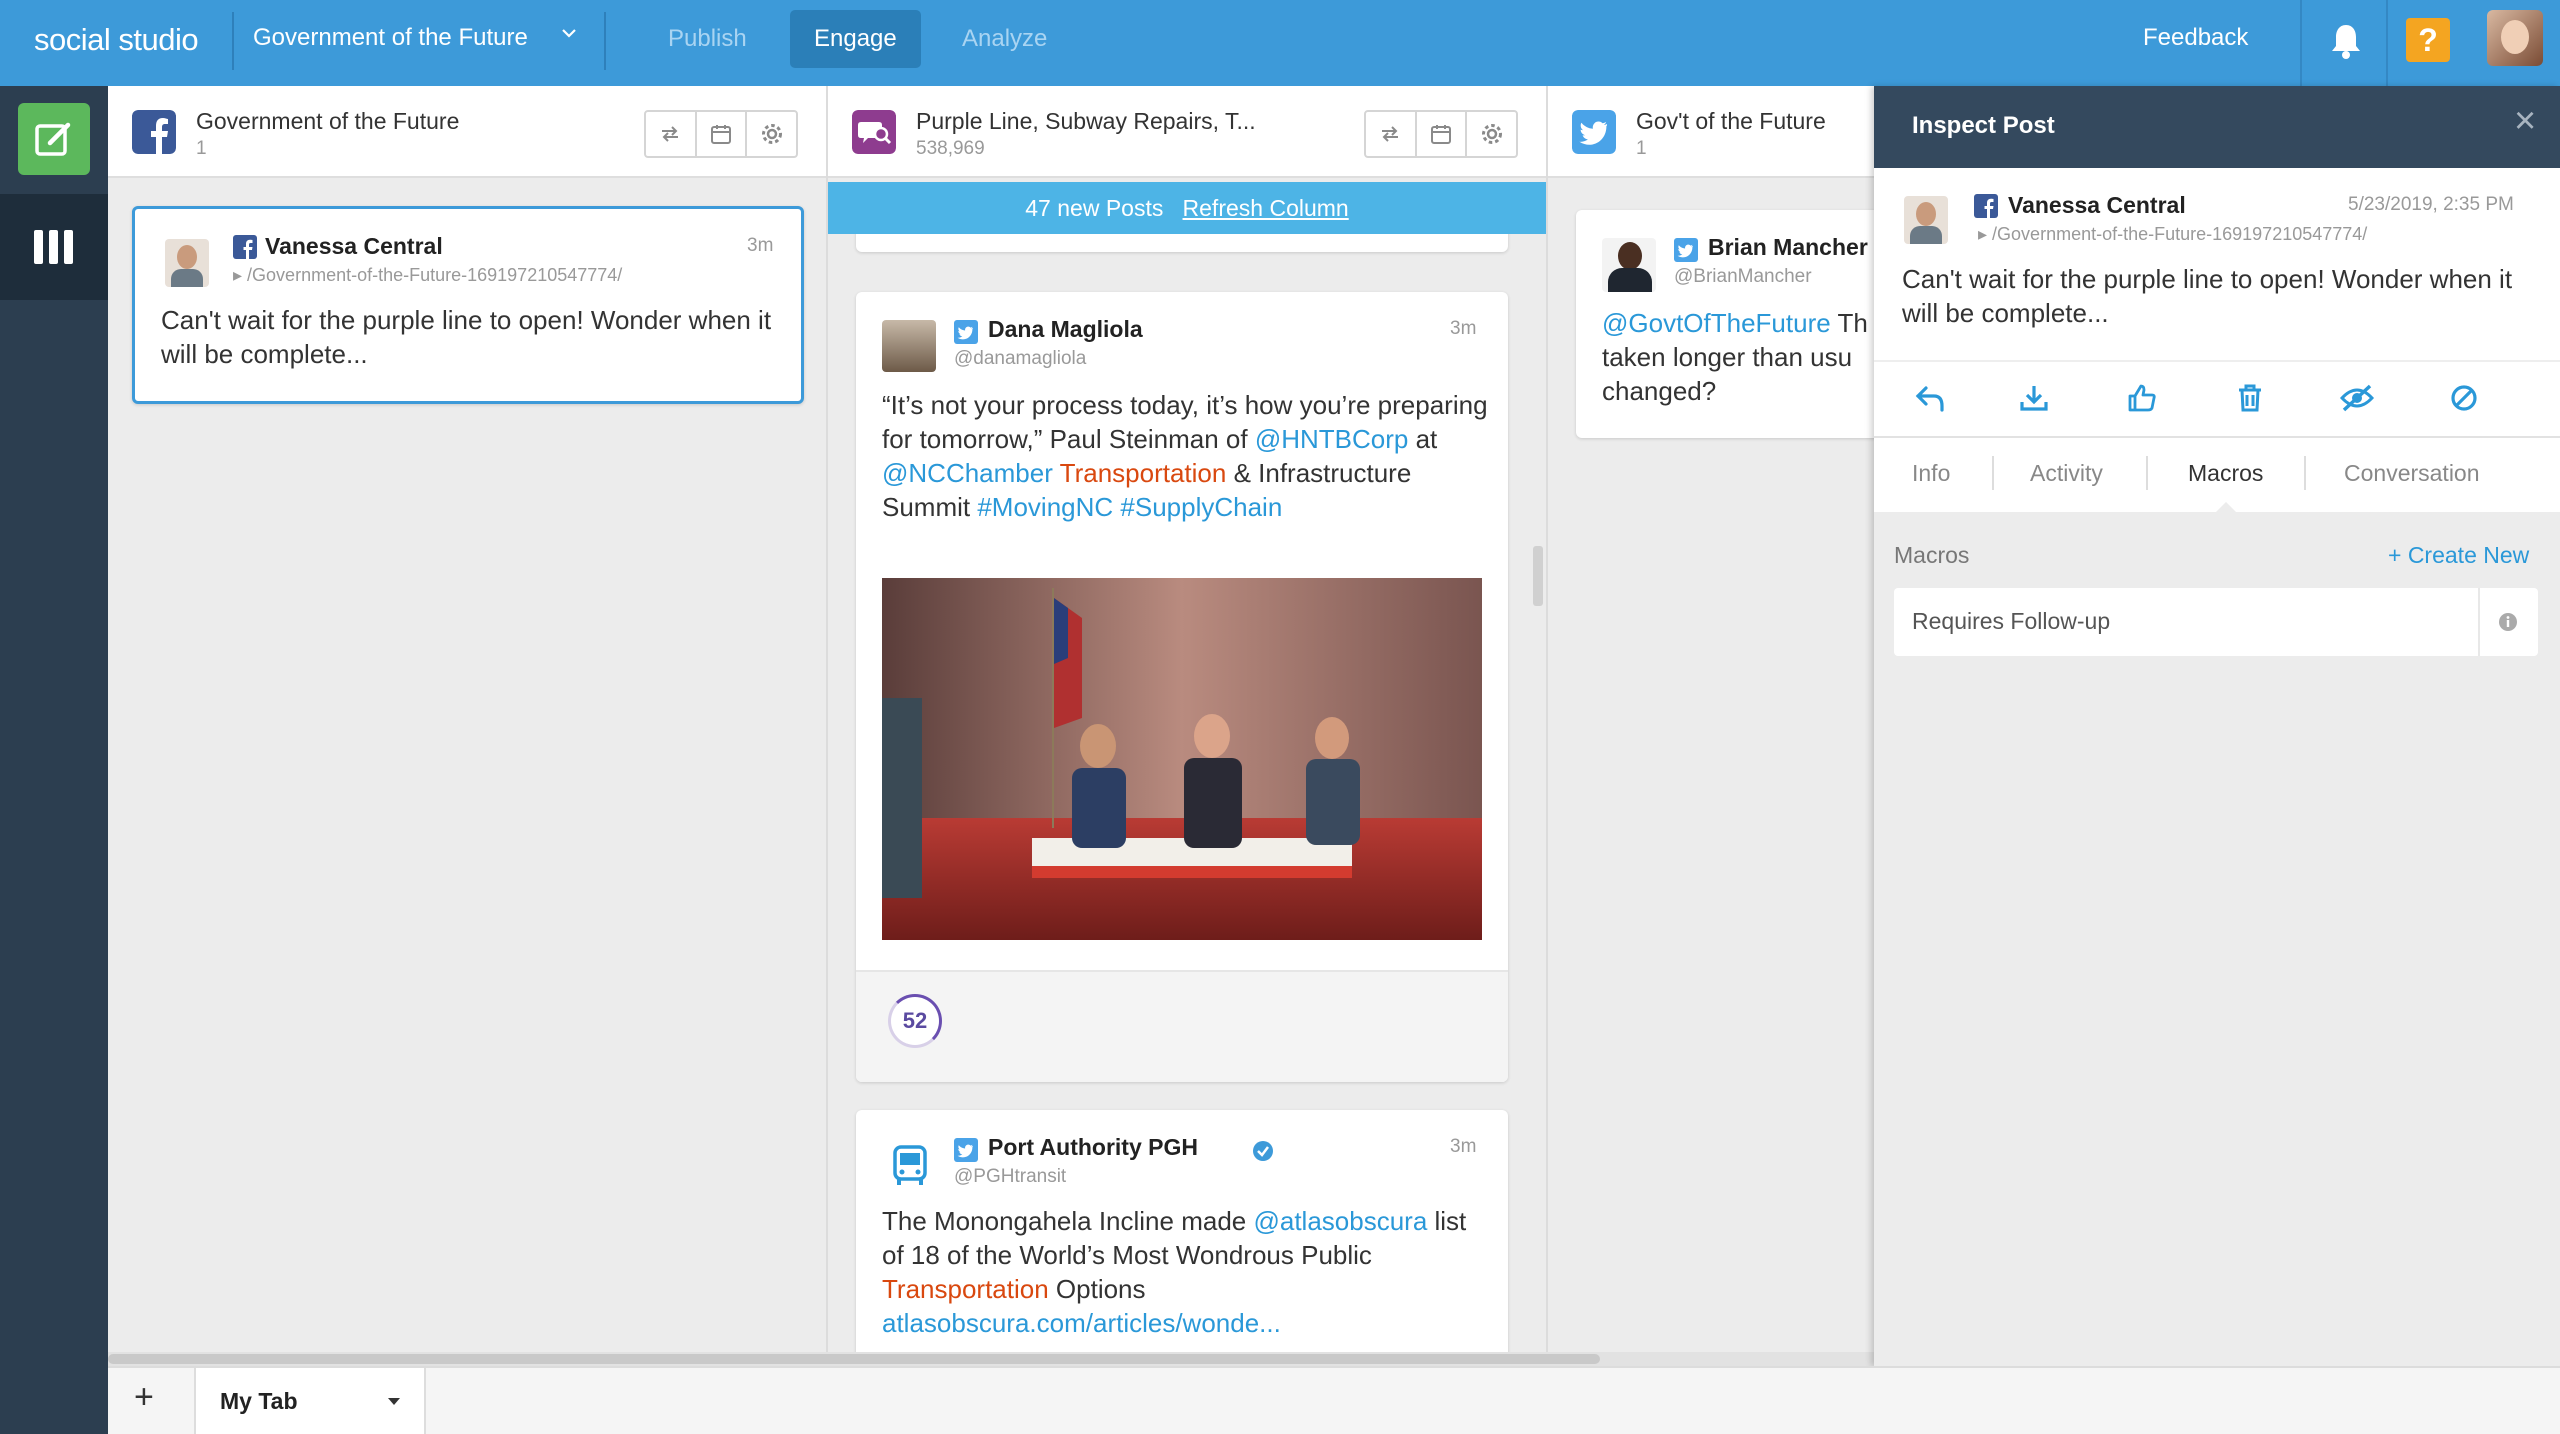  I want to click on close-icon: ×, so click(2525, 121).